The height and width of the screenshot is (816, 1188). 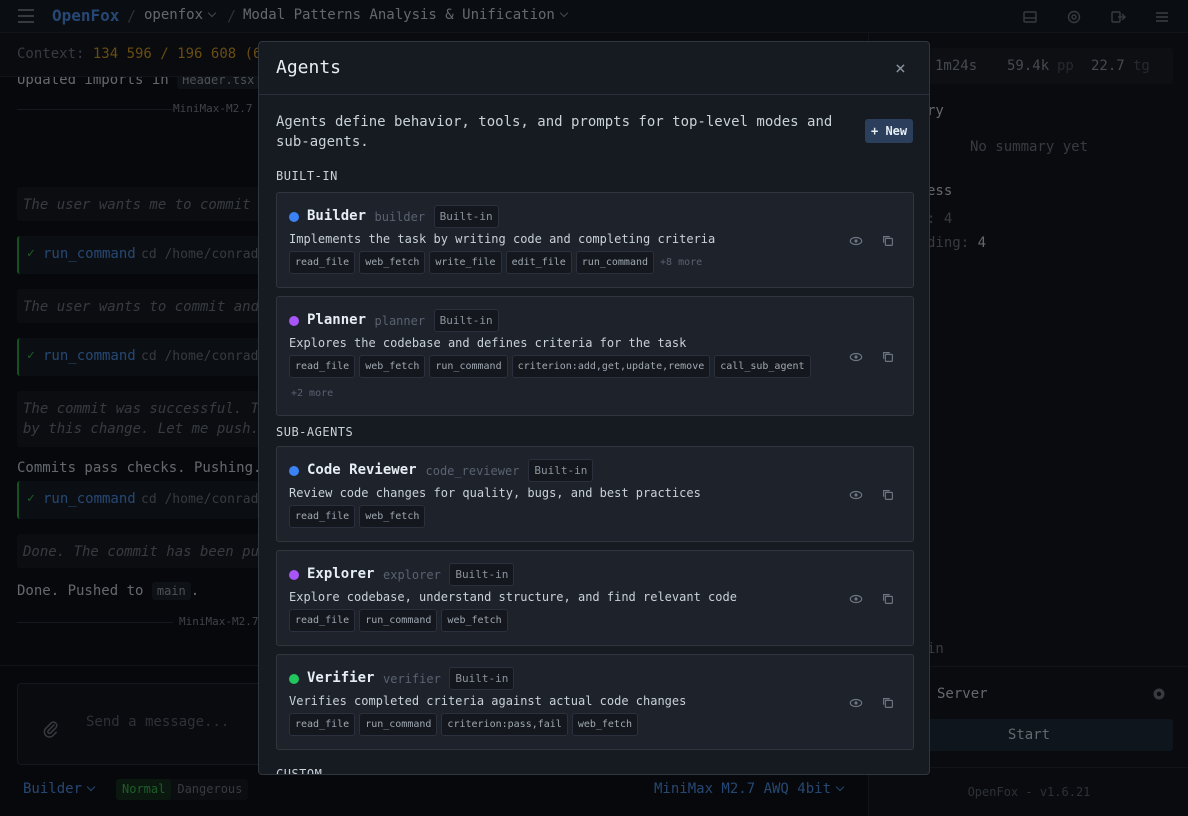 I want to click on agent-name: Builder, so click(x=337, y=216).